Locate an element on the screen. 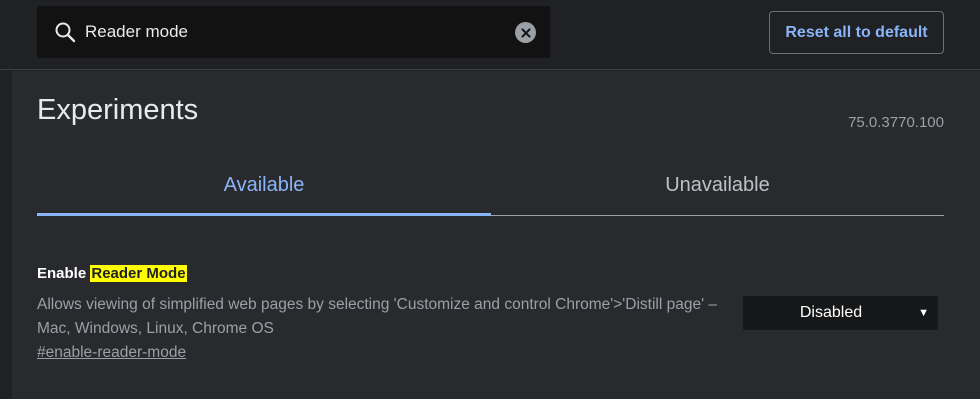 The height and width of the screenshot is (399, 980). experiment-title: Enable Reader Mode is located at coordinates (112, 273).